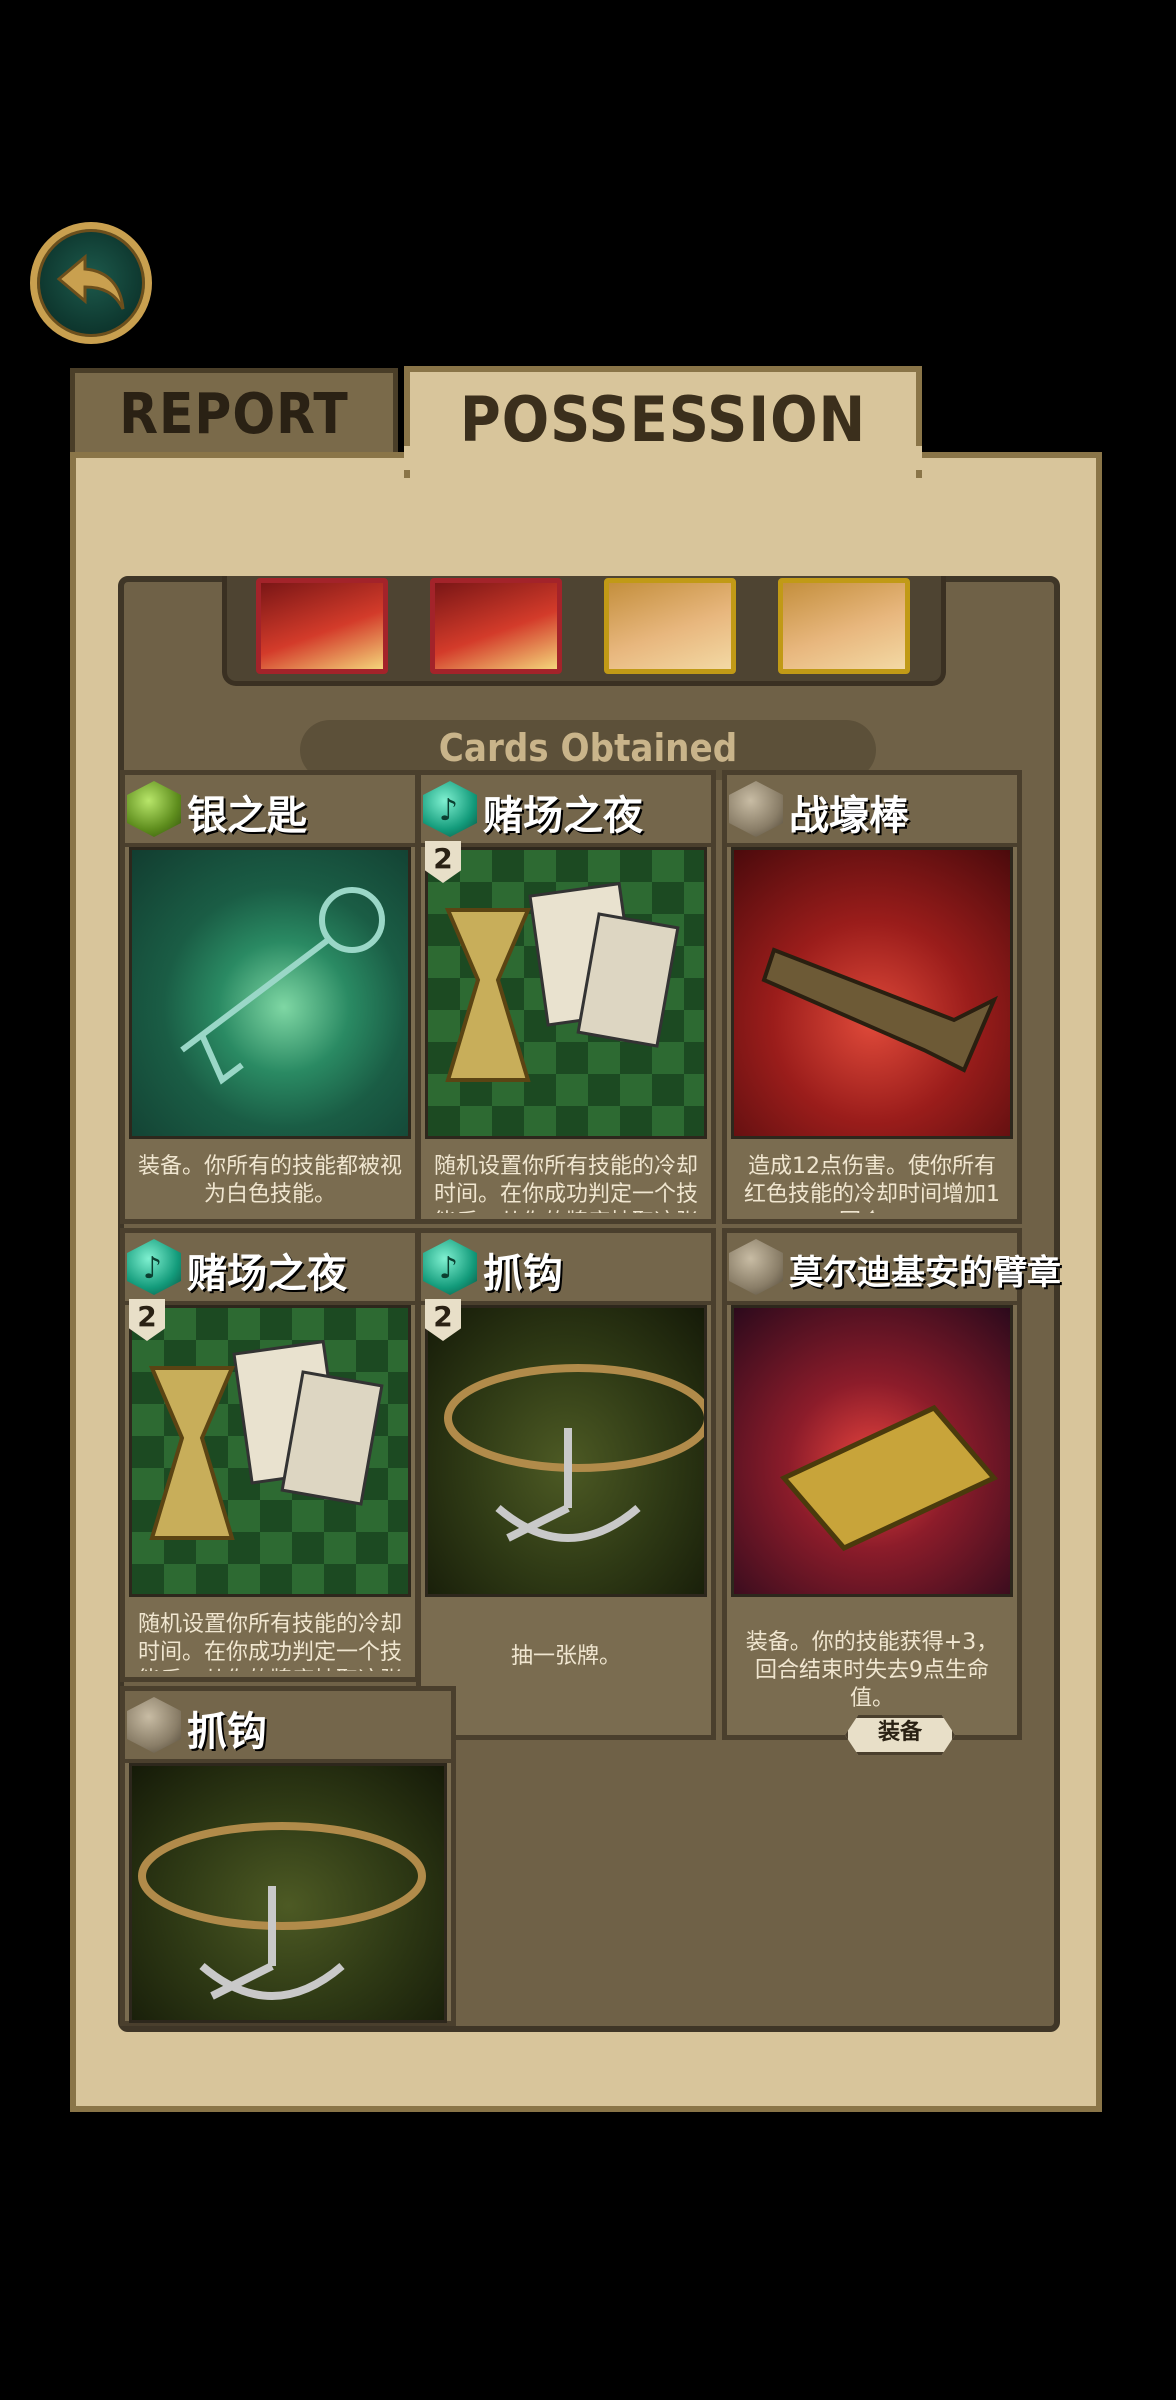 The image size is (1176, 2400). What do you see at coordinates (900, 1735) in the screenshot?
I see `equip-tag: 装备` at bounding box center [900, 1735].